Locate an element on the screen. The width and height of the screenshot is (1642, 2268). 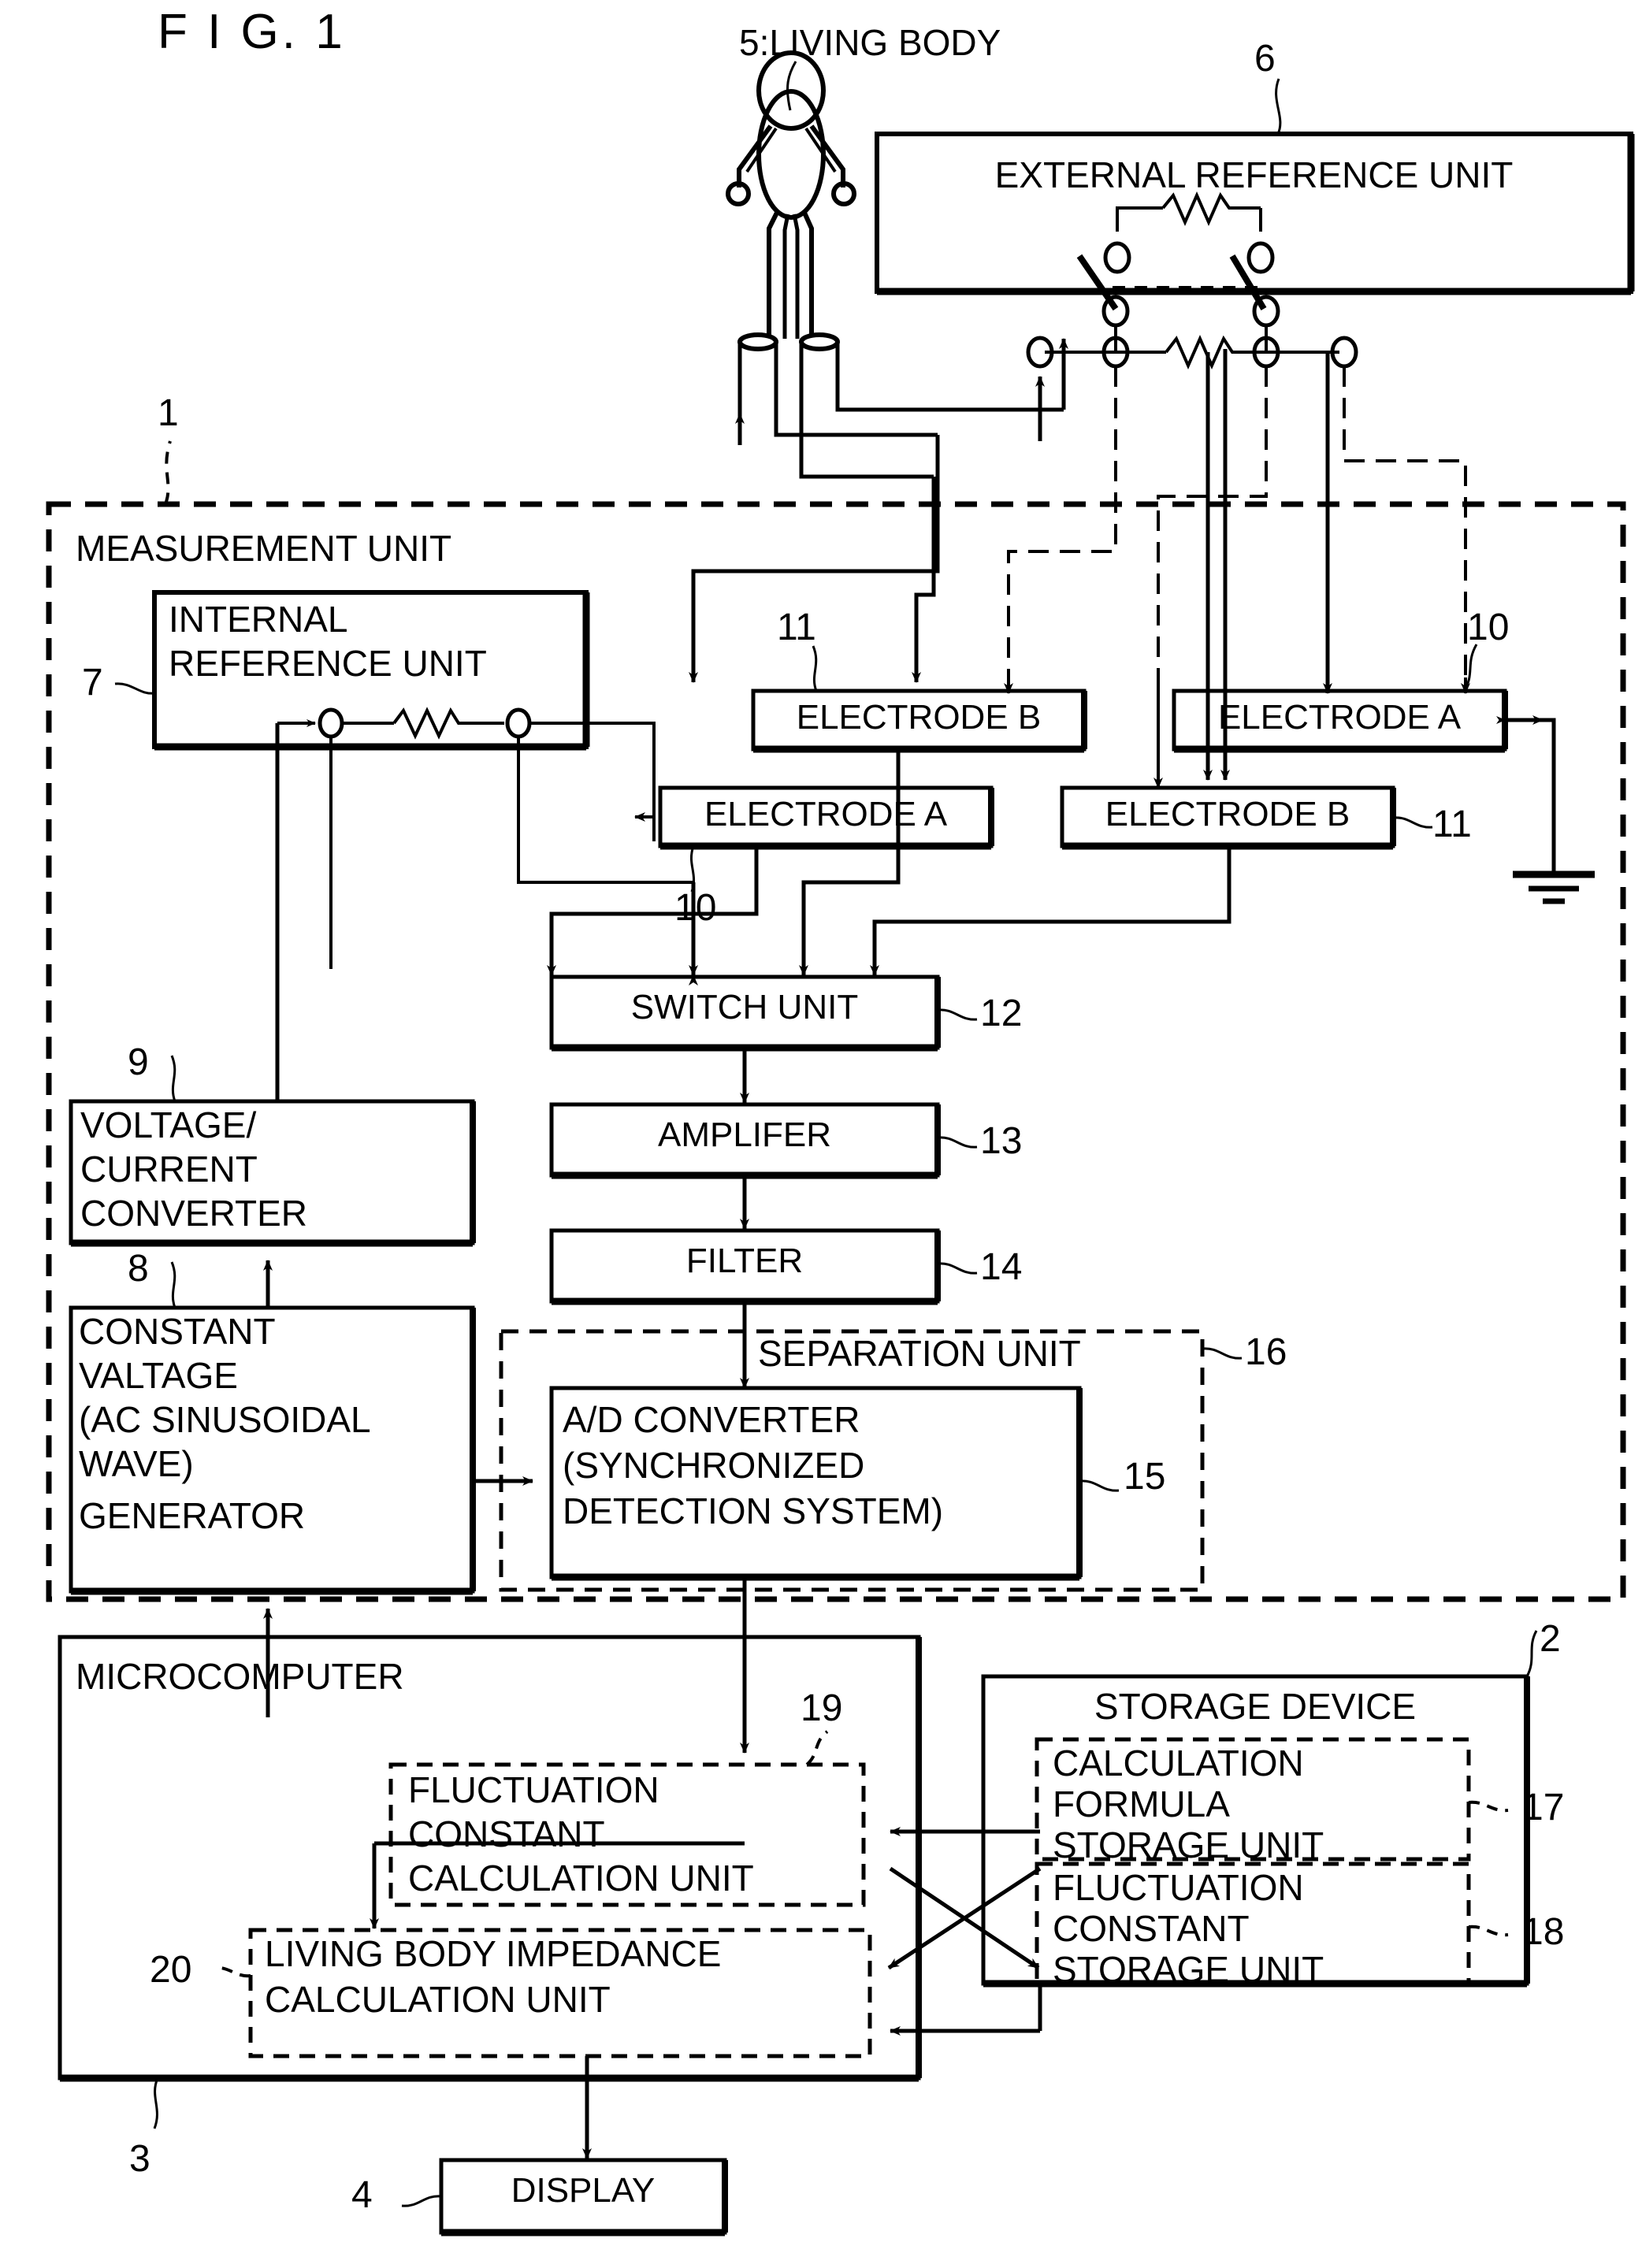
internal-reference-unit-label-line1: INTERNAL is located at coordinates (258, 619).